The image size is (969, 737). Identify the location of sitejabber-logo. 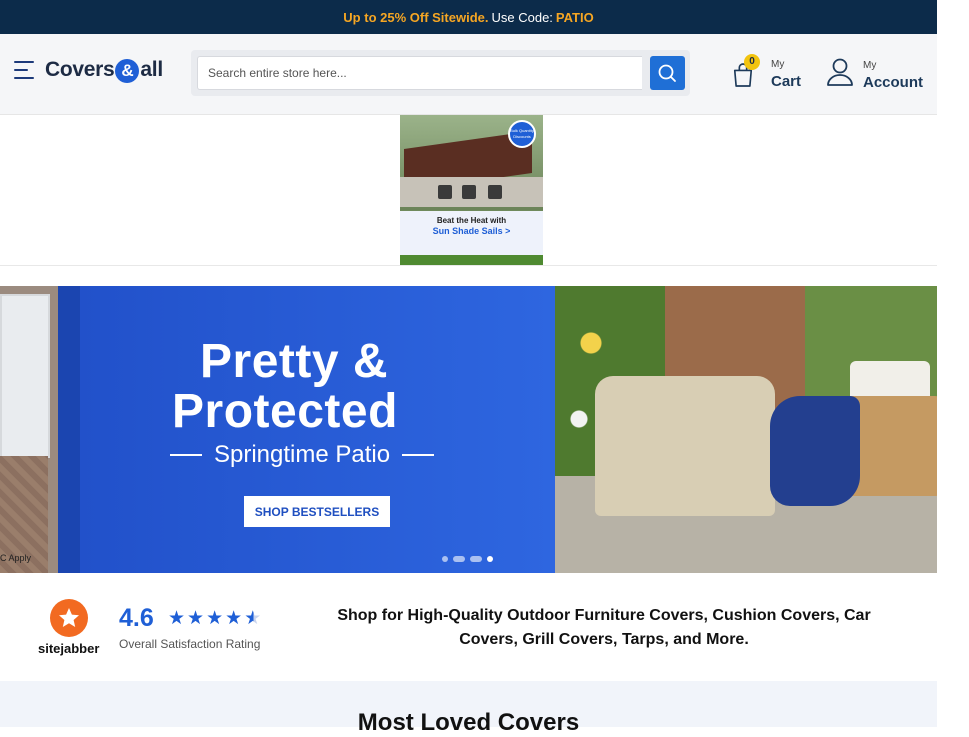
(69, 618).